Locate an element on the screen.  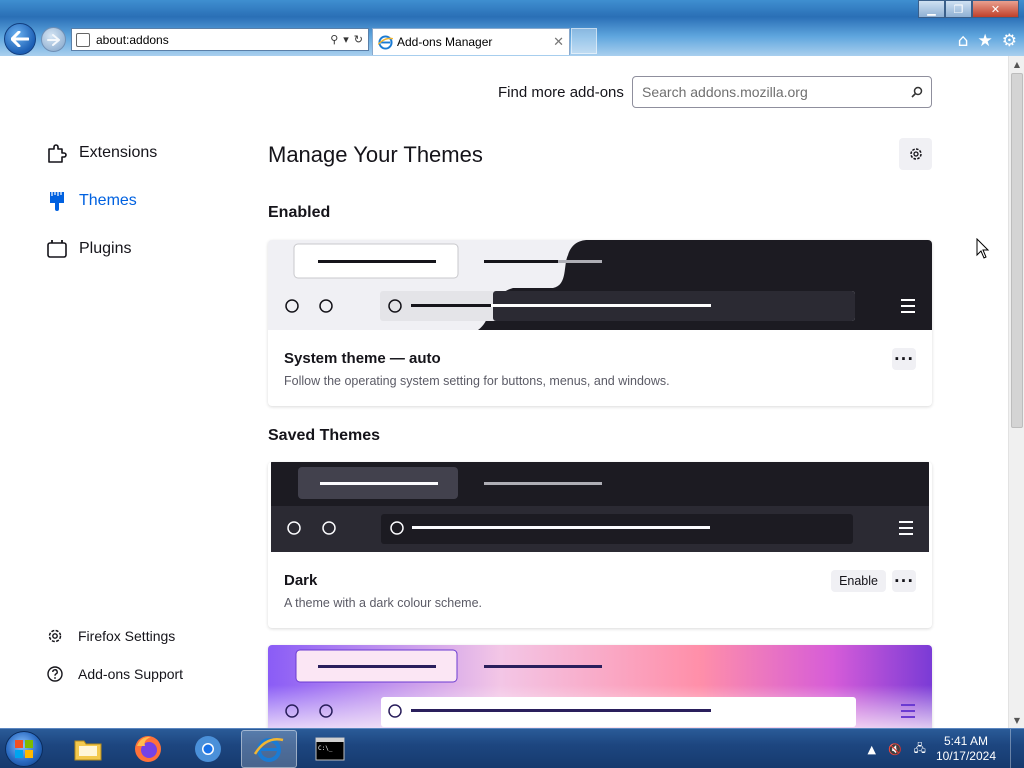
firefox-settings-link: Firefox Settings is located at coordinates (110, 636).